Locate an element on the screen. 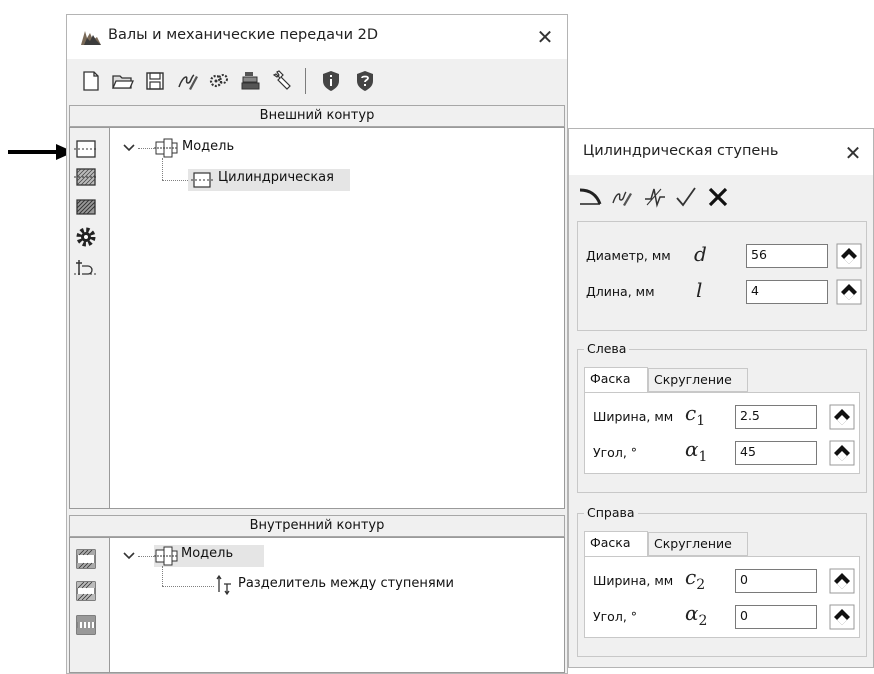 The width and height of the screenshot is (874, 674). left-group-title: Слева is located at coordinates (607, 348).